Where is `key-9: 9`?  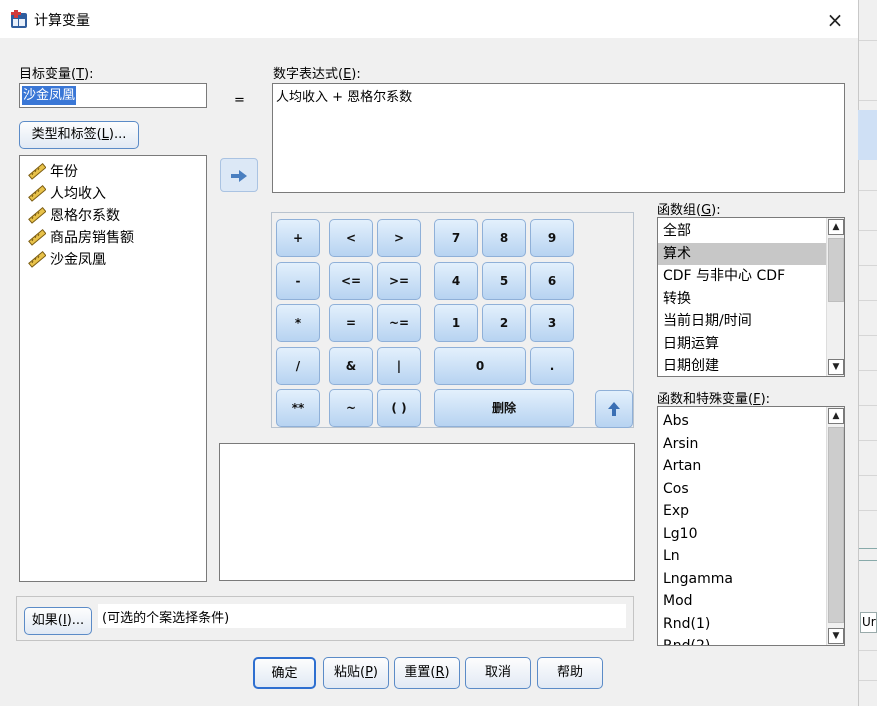 key-9: 9 is located at coordinates (552, 238).